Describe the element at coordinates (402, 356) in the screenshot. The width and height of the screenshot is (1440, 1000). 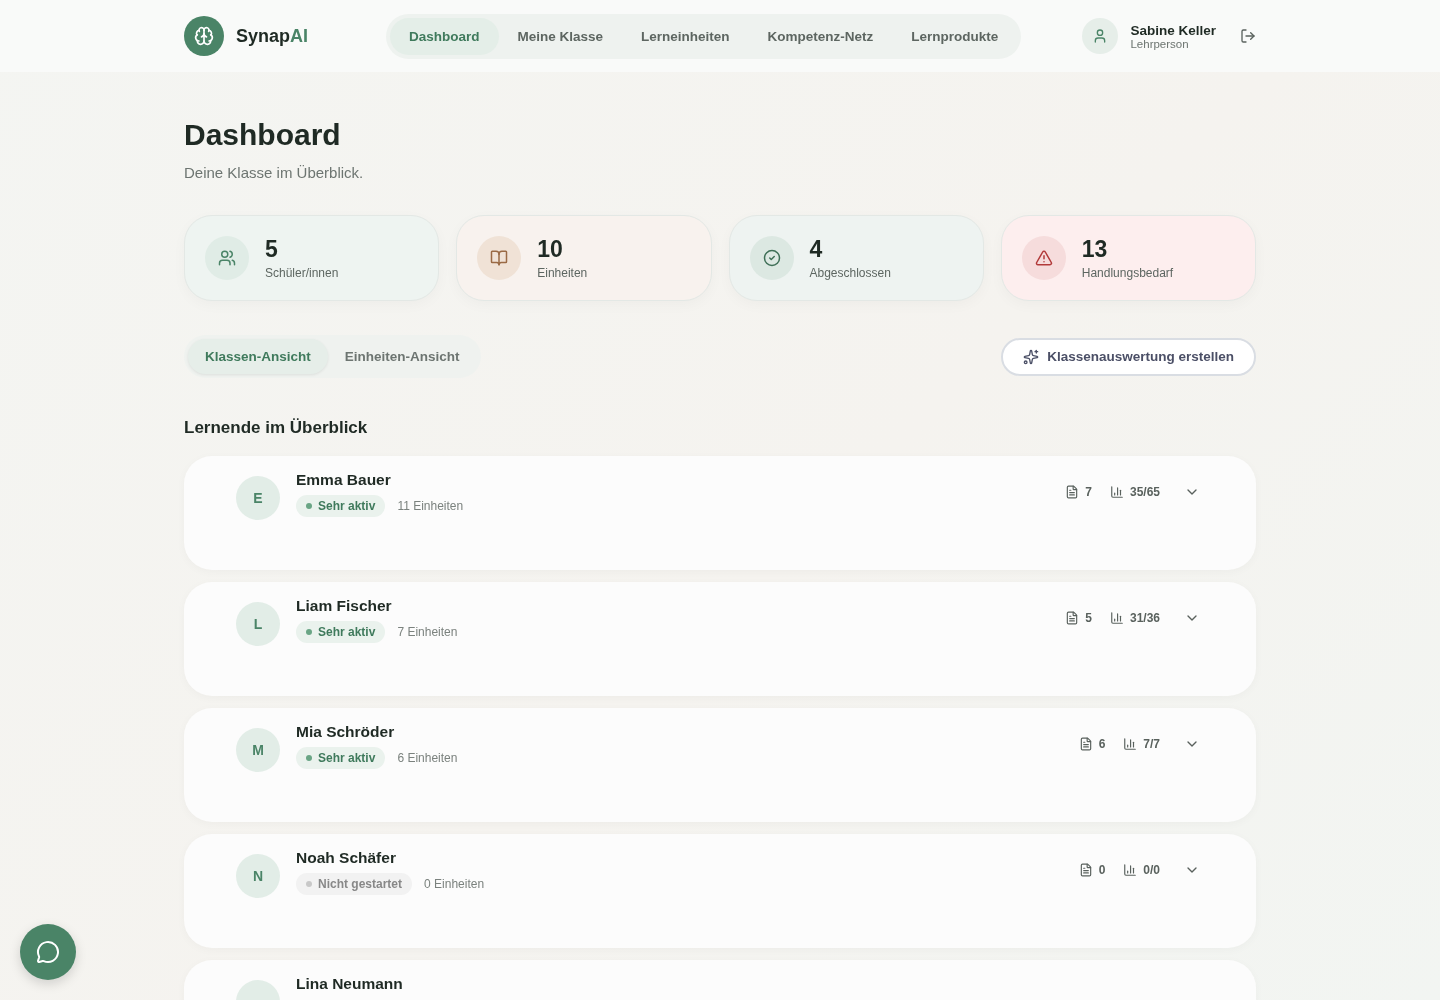
I see `view-tab: Einheiten-Ansicht` at that location.